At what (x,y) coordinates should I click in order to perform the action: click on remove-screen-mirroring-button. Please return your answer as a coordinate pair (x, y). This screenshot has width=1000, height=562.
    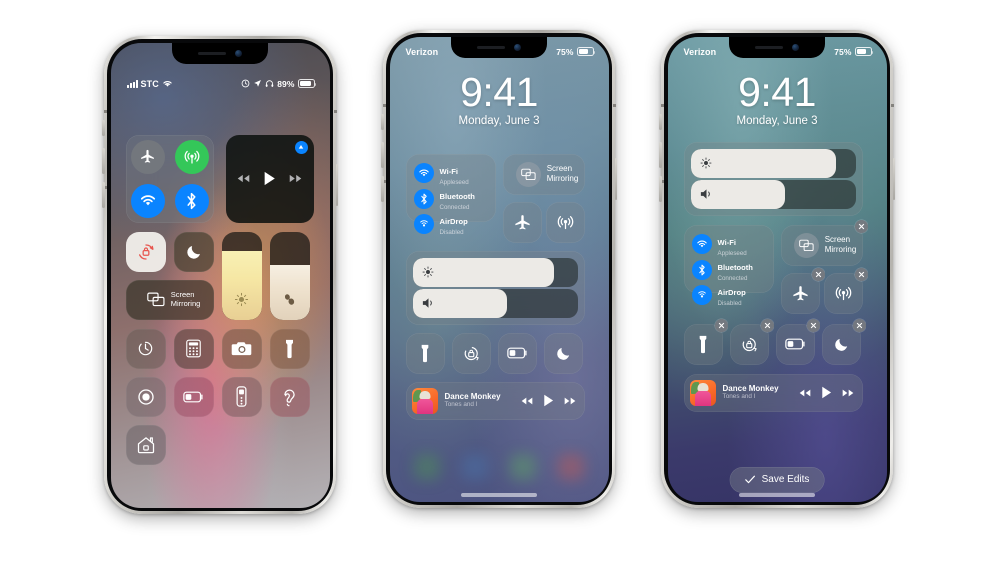
    Looking at the image, I should click on (861, 226).